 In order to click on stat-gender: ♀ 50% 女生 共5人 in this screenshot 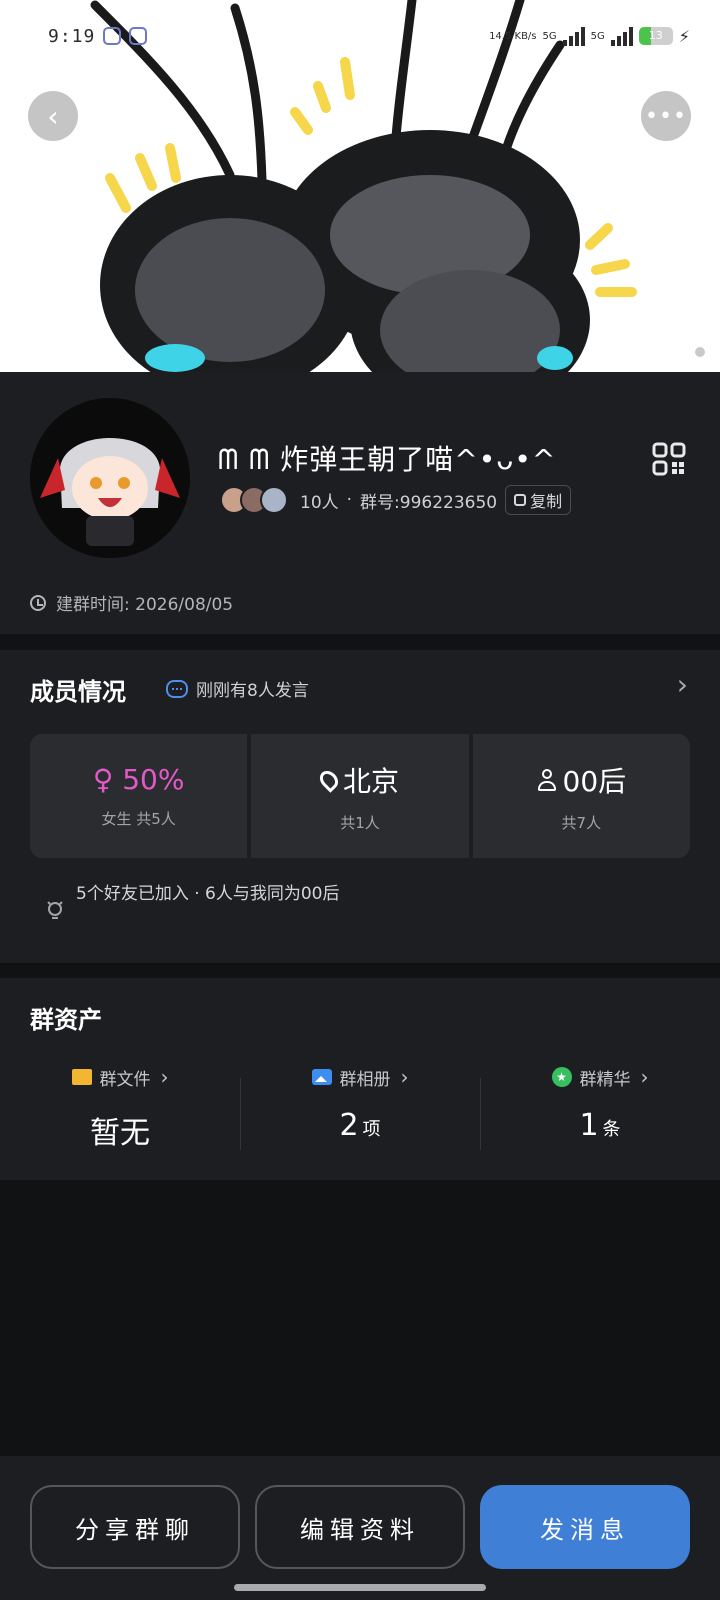, I will do `click(139, 796)`.